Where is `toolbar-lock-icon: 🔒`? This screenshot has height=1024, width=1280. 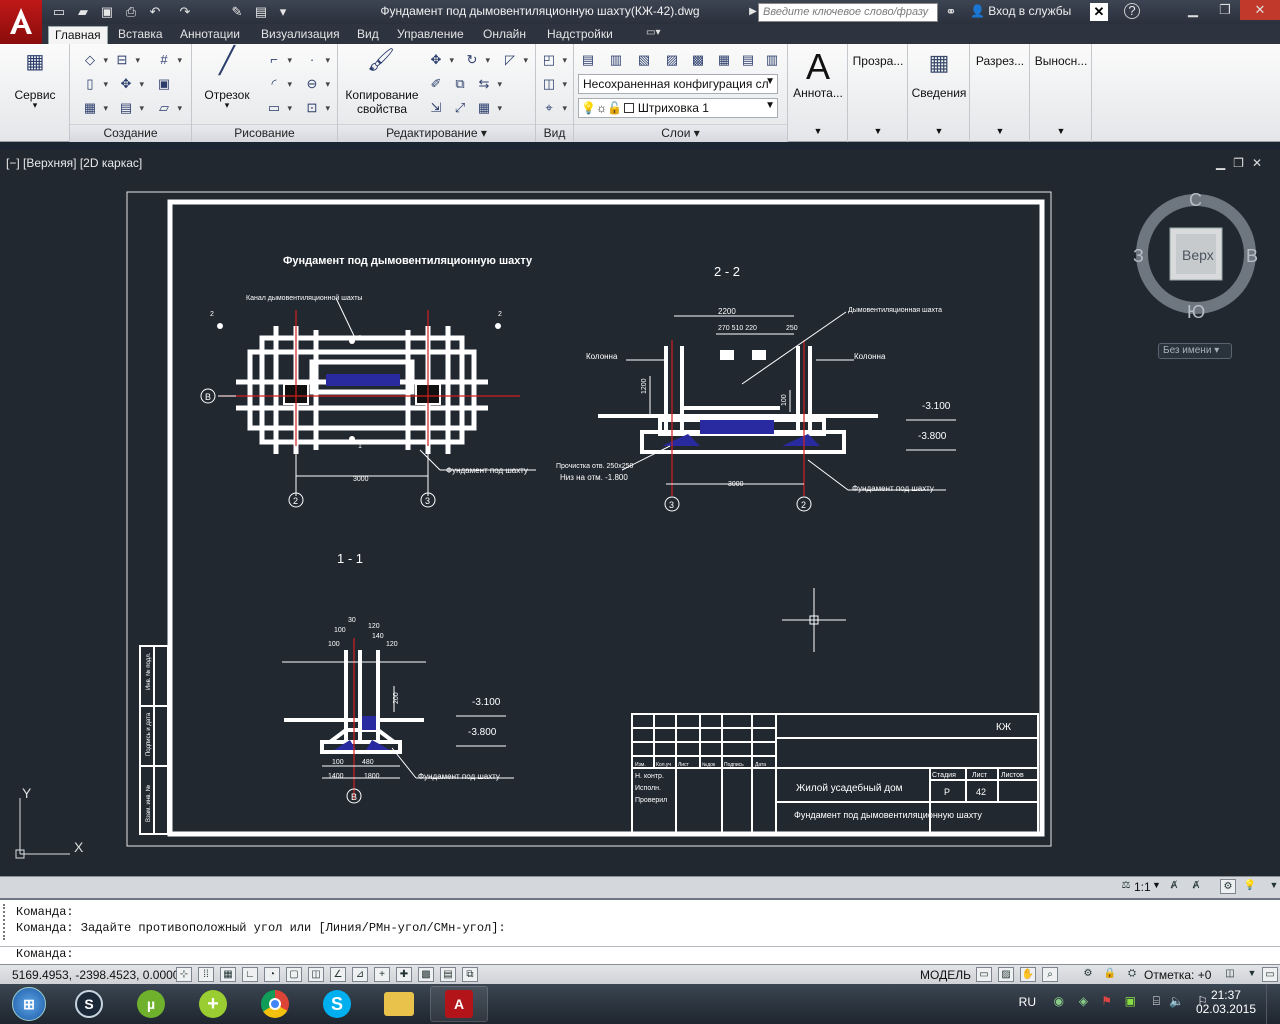 toolbar-lock-icon: 🔒 is located at coordinates (1110, 974).